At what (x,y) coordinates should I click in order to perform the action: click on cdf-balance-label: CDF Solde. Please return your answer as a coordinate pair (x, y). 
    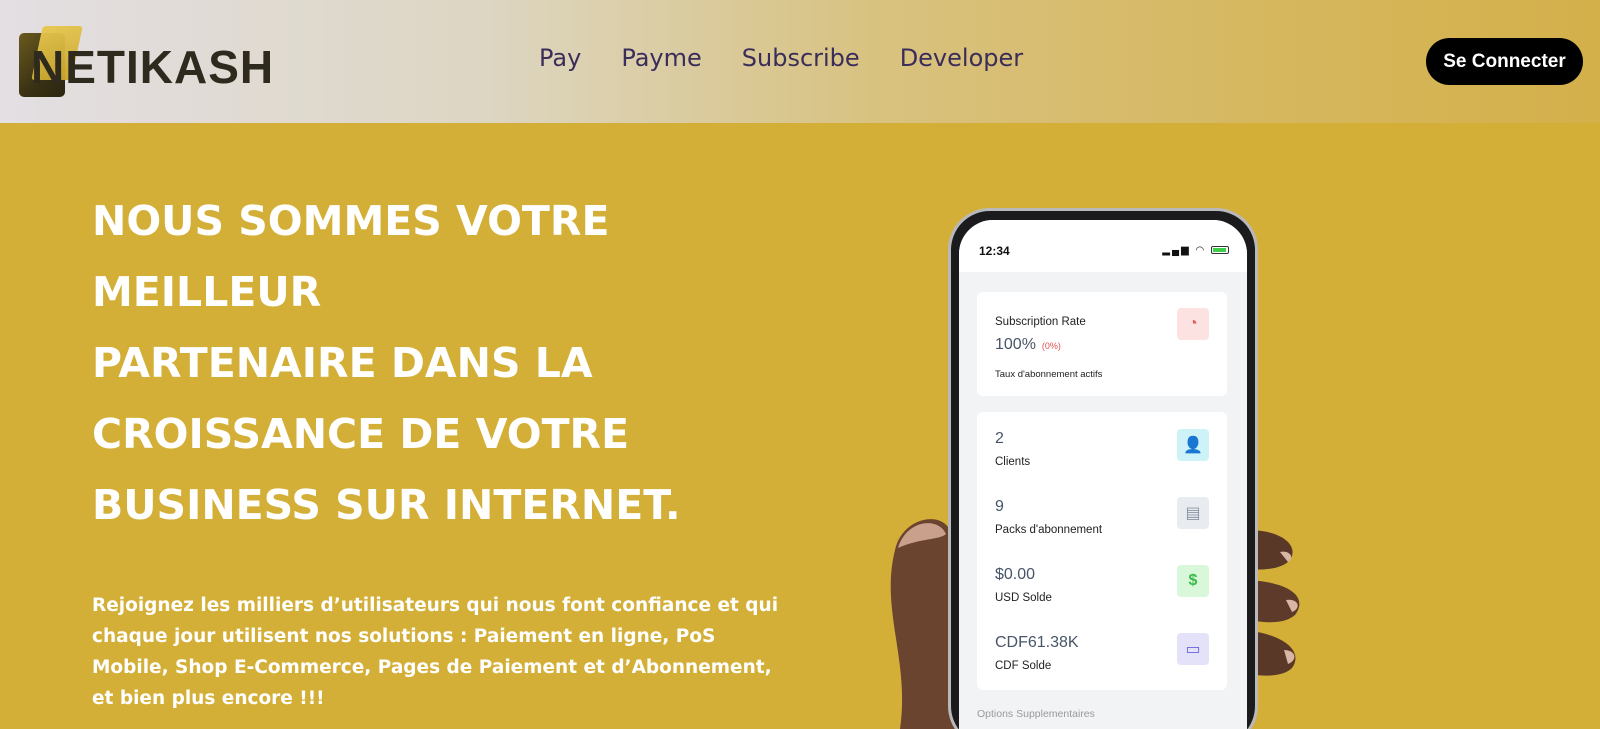
    Looking at the image, I should click on (1023, 666).